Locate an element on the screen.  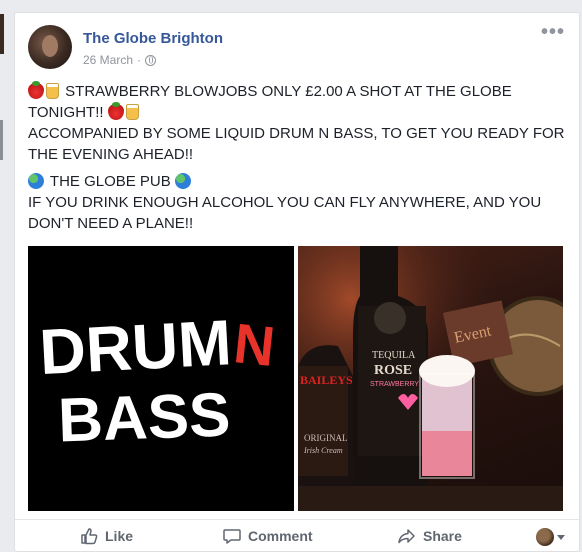
post-as-selector is located at coordinates (550, 537).